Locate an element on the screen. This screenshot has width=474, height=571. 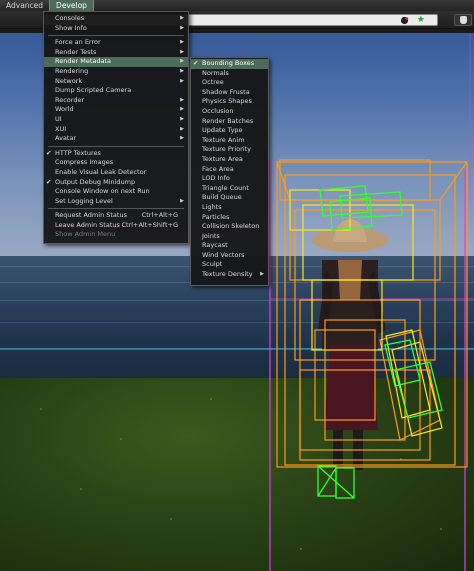
menu-item-leave-admin-status: Leave Admin Status Ctrl+Alt+Shift+G is located at coordinates (116, 226).